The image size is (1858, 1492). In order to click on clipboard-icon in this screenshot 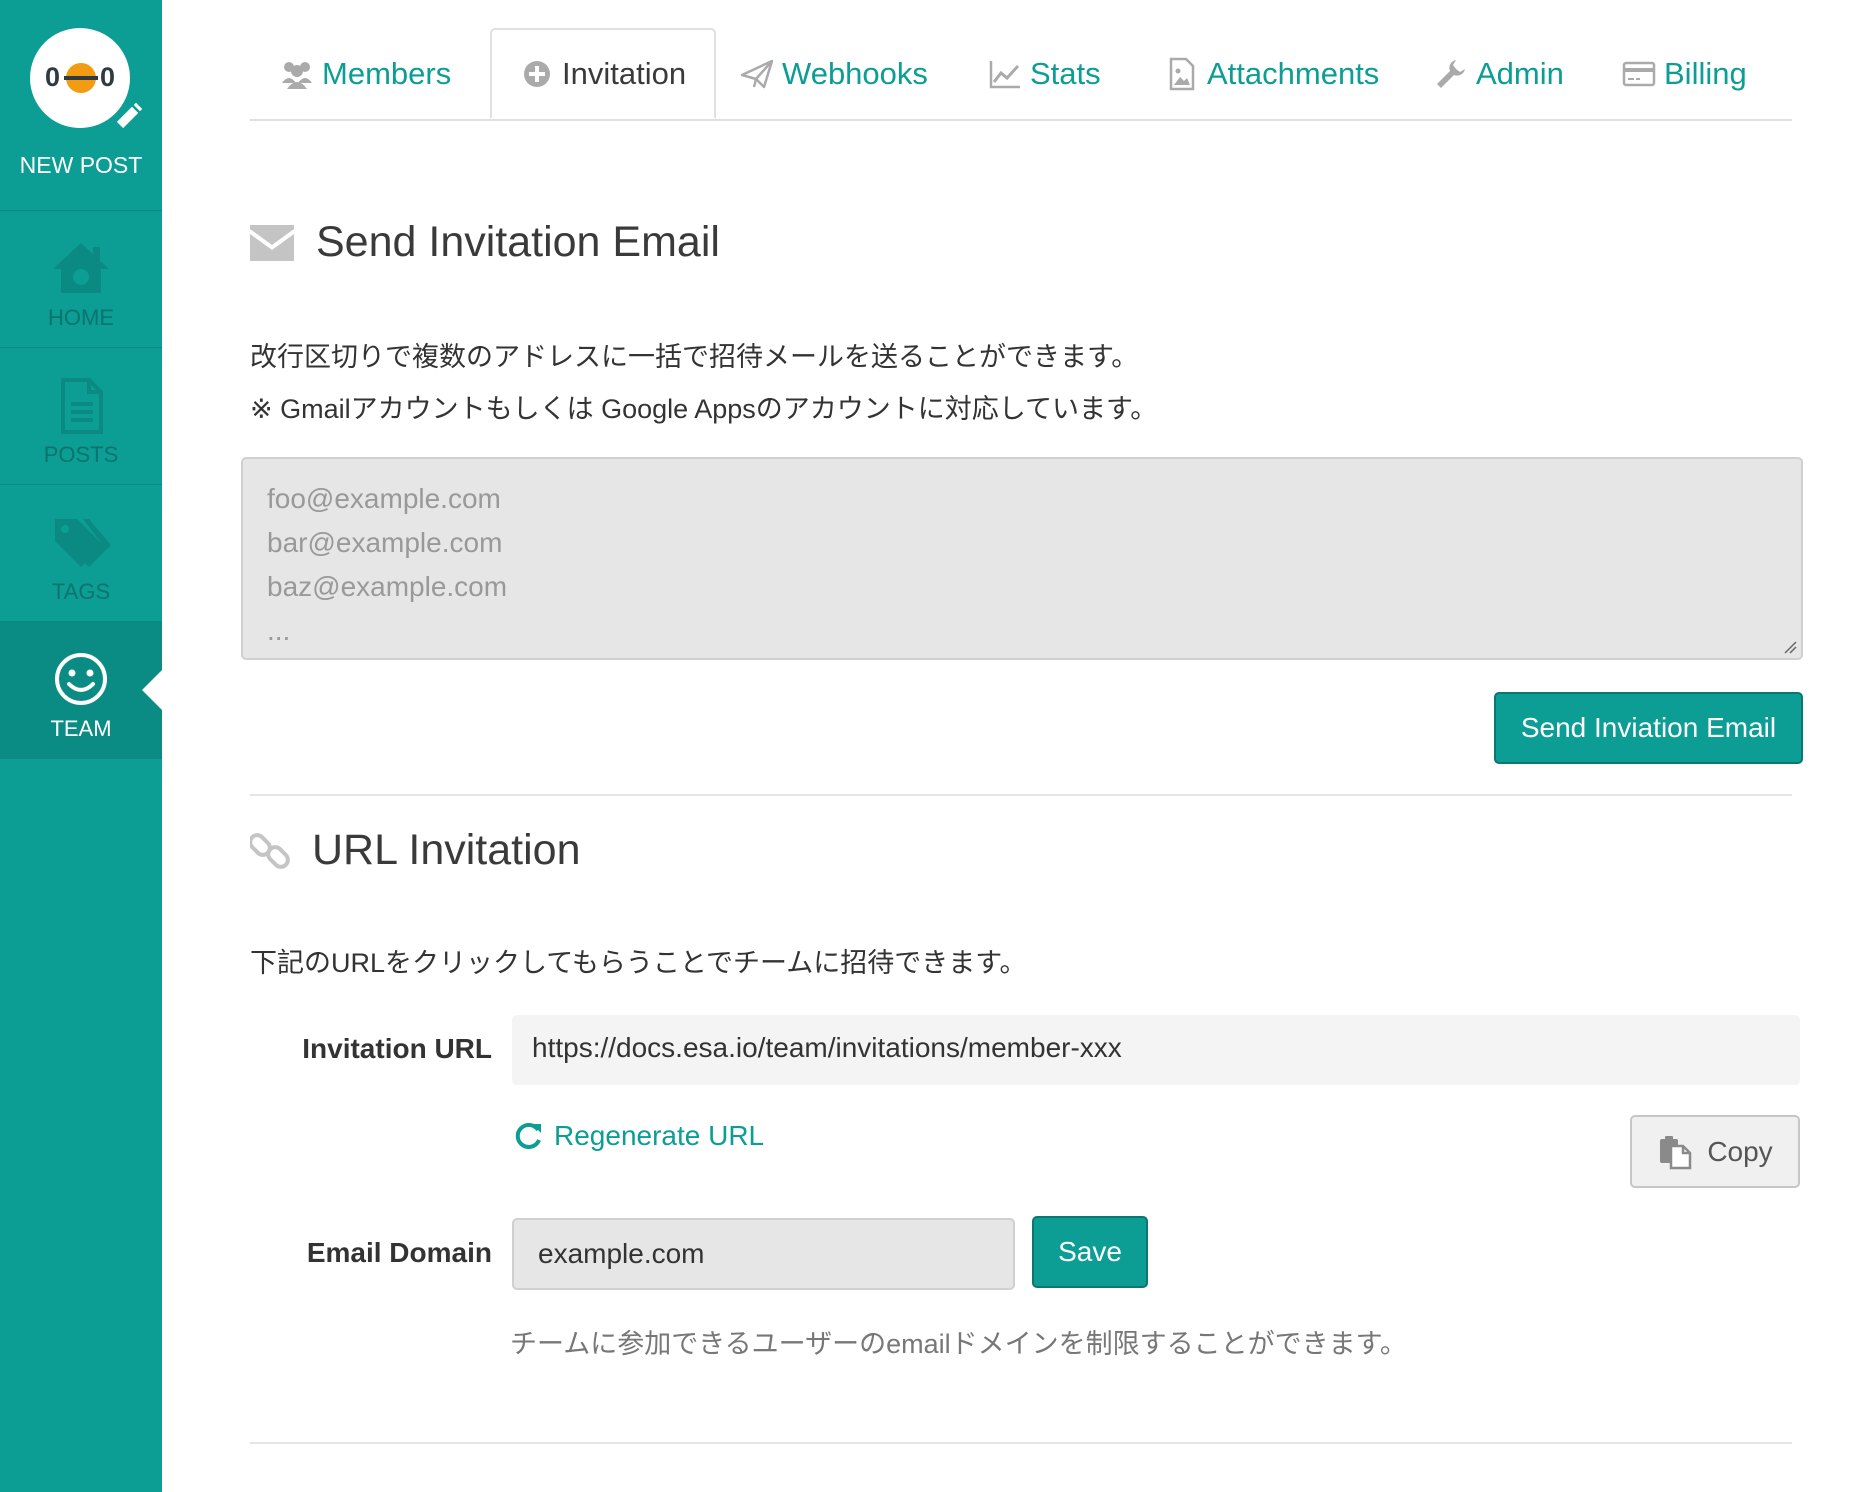, I will do `click(1676, 1152)`.